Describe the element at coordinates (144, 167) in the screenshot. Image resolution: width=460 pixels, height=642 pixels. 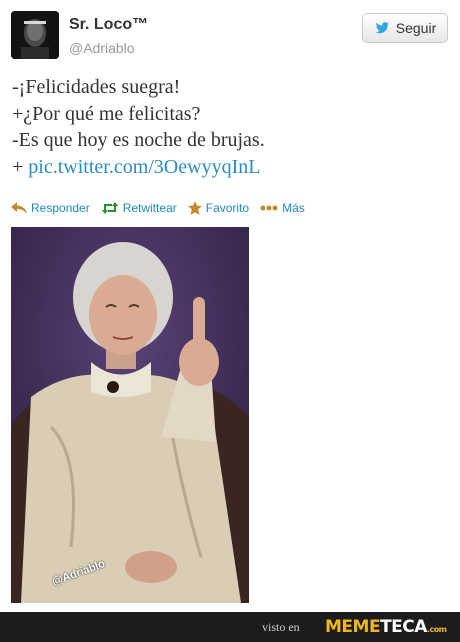
I see `pic-link: pic.twitter.com/3OewyyqInL` at that location.